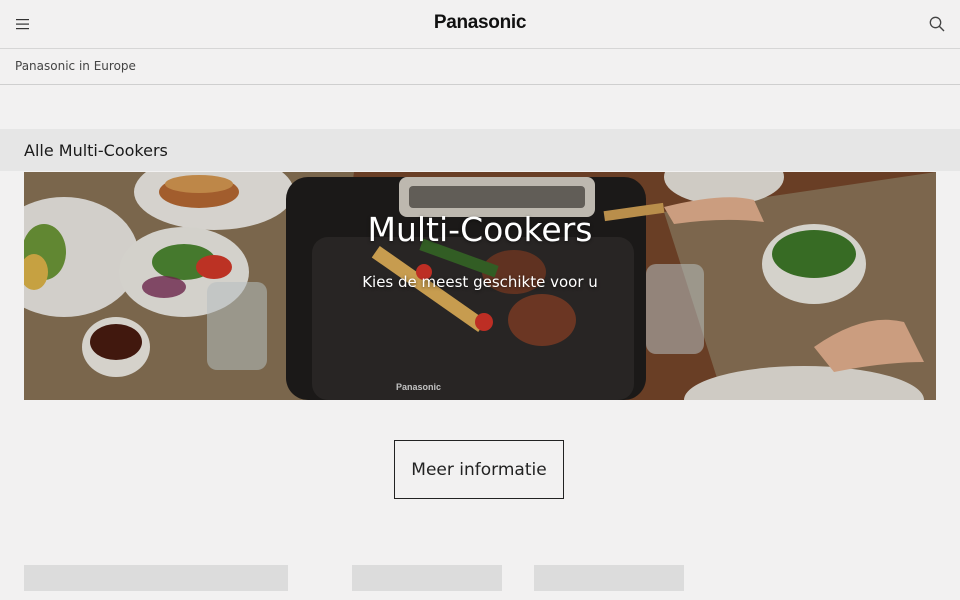  I want to click on category-title-bar: Alle Multi-Cookers, so click(480, 150).